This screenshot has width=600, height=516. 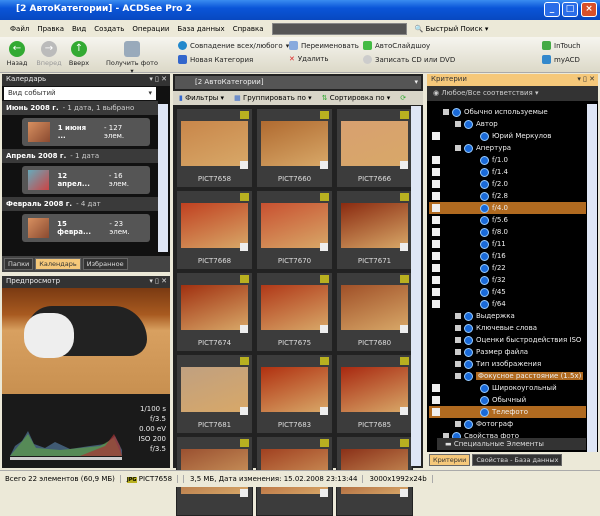 What do you see at coordinates (215, 59) in the screenshot?
I see `new-category-button: Новая Категория` at bounding box center [215, 59].